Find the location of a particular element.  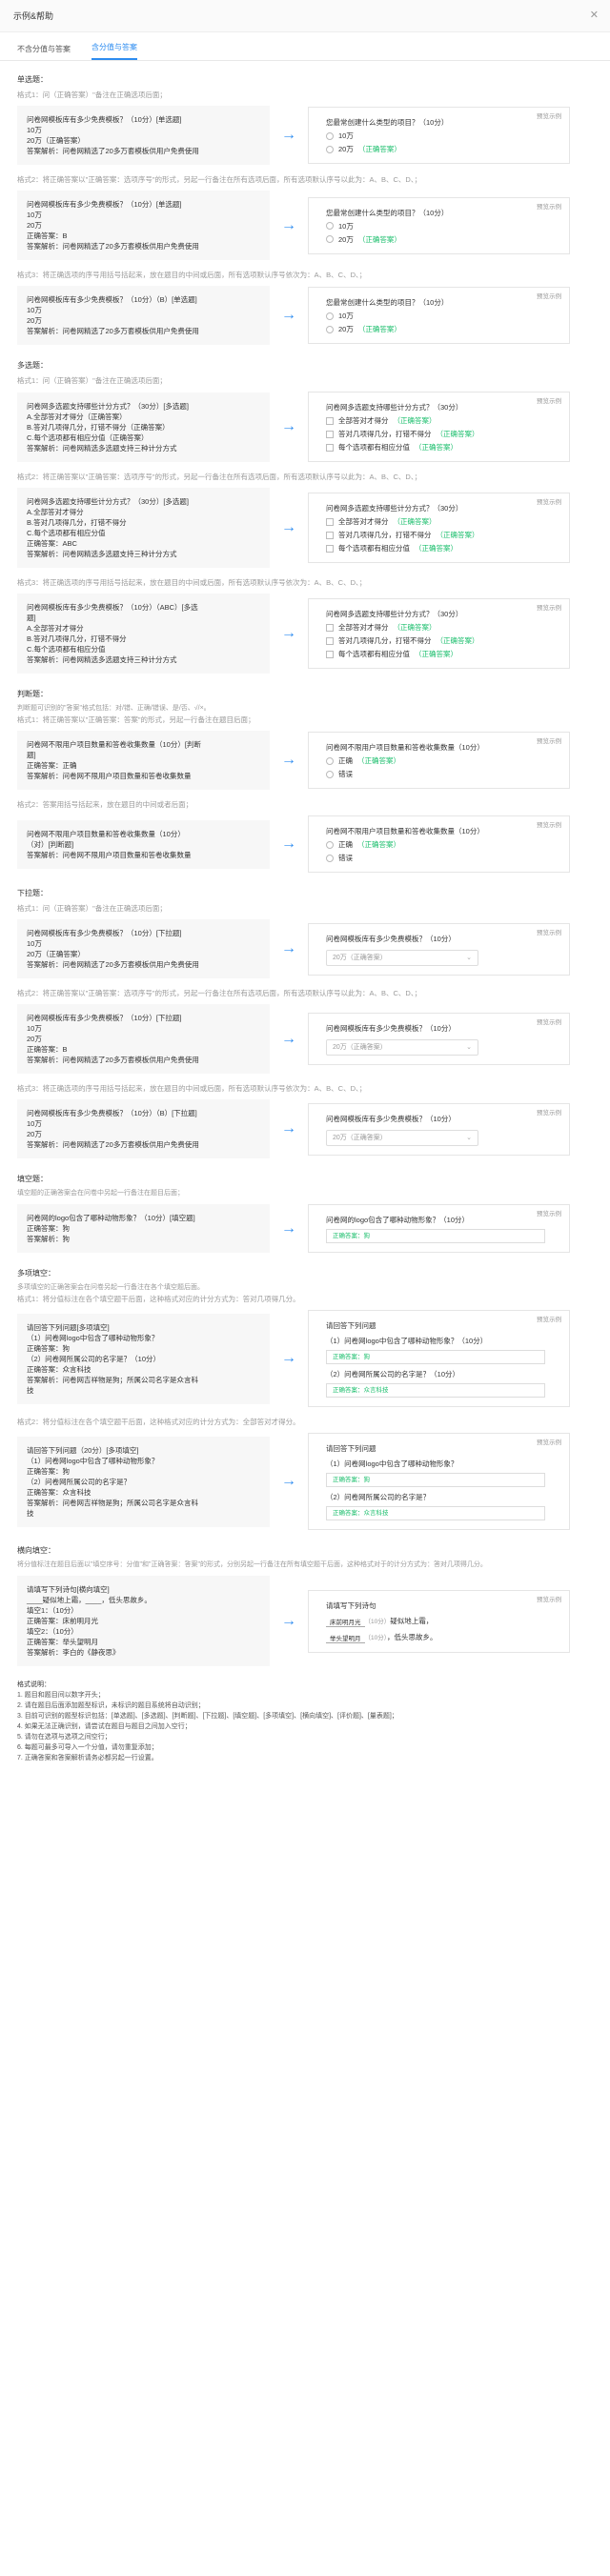

tab-without-score: 不含分值与答案 is located at coordinates (44, 52).